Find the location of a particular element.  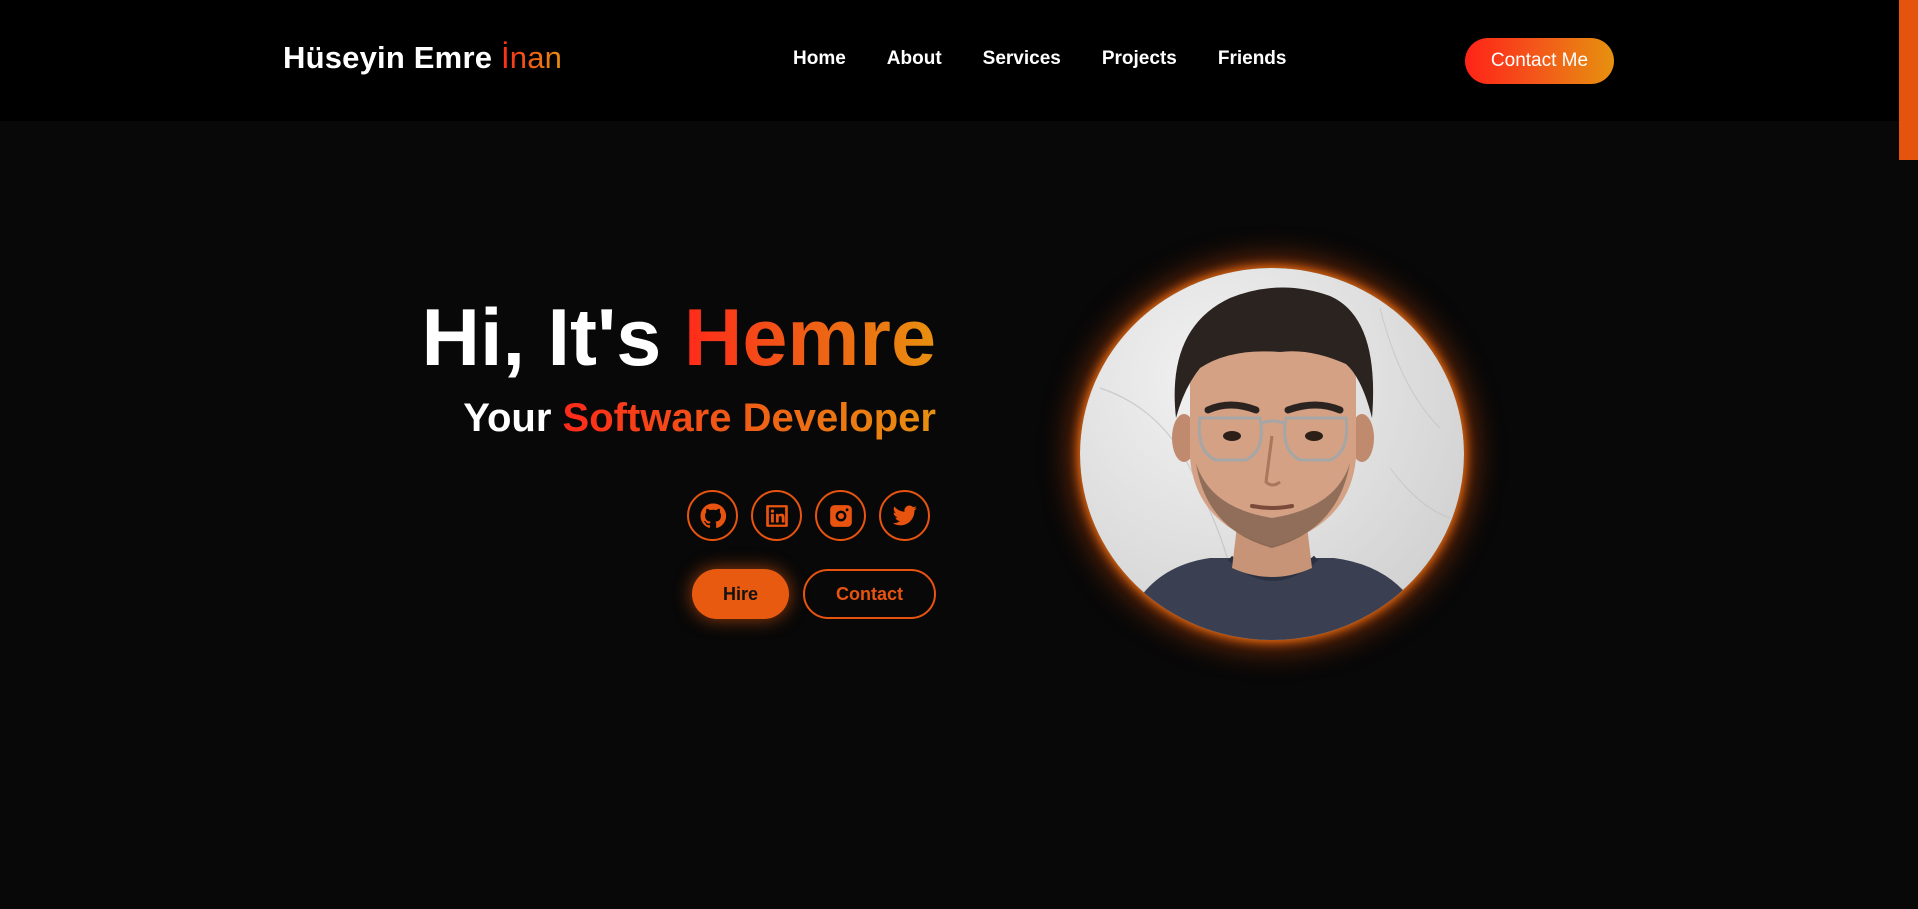

linkedin-icon is located at coordinates (777, 516).